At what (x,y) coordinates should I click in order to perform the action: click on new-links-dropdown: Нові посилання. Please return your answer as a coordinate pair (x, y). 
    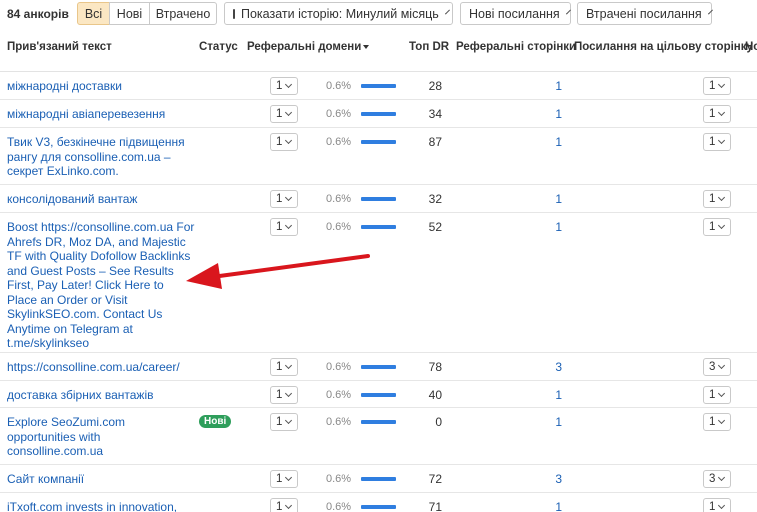
    Looking at the image, I should click on (515, 13).